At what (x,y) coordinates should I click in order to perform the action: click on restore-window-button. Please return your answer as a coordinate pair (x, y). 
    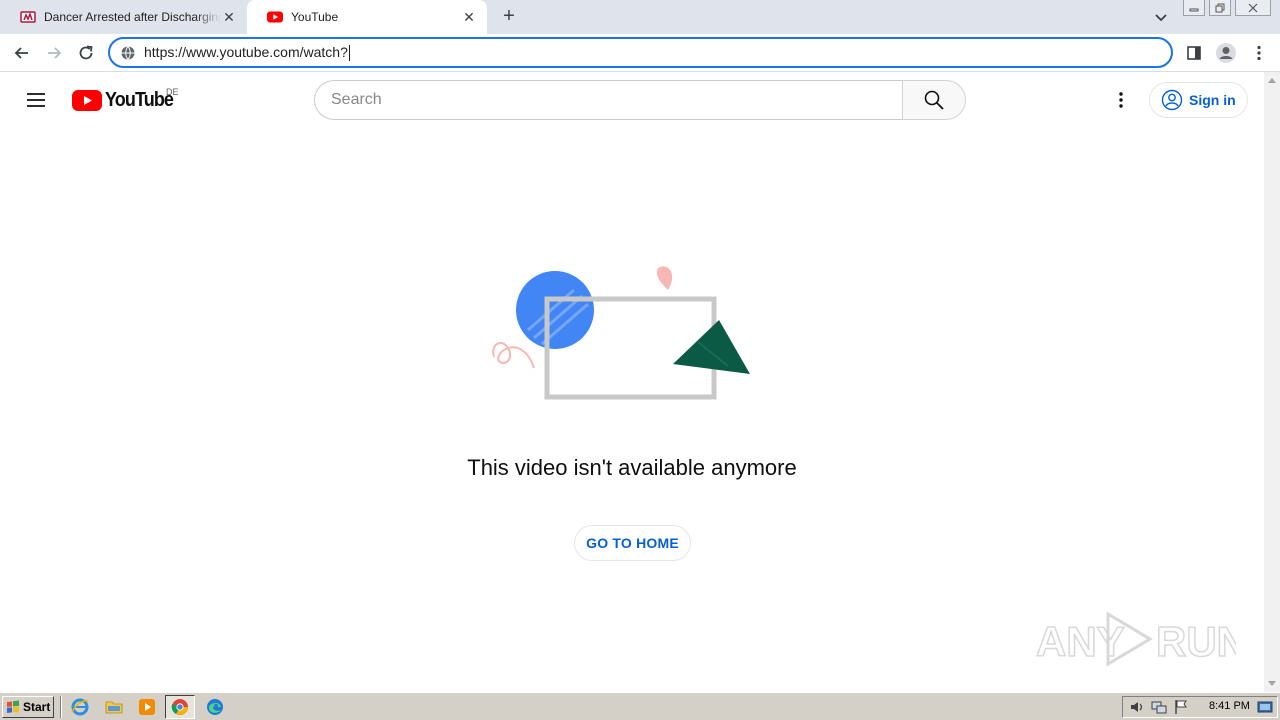
    Looking at the image, I should click on (1220, 8).